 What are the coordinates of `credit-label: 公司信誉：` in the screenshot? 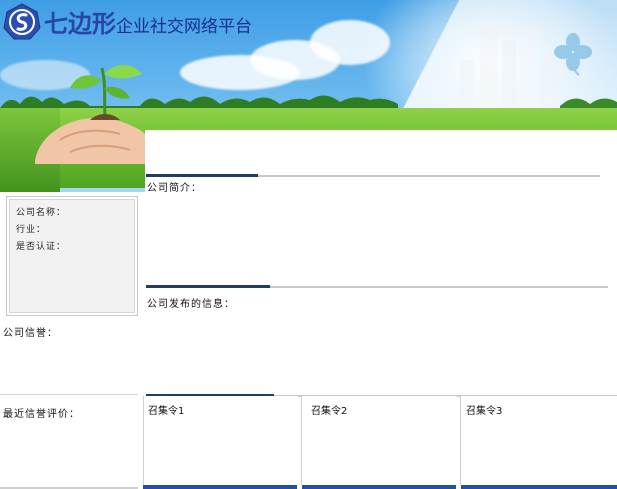 It's located at (30, 333).